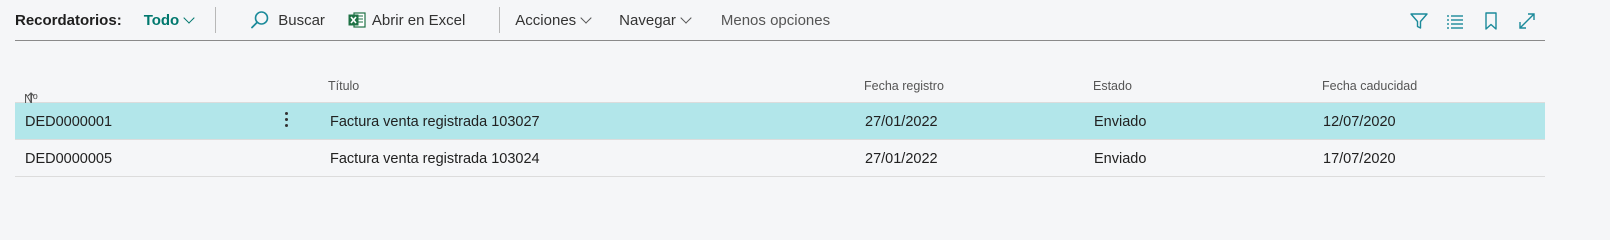  What do you see at coordinates (1359, 159) in the screenshot?
I see `cell-due-date: 17/07/2020` at bounding box center [1359, 159].